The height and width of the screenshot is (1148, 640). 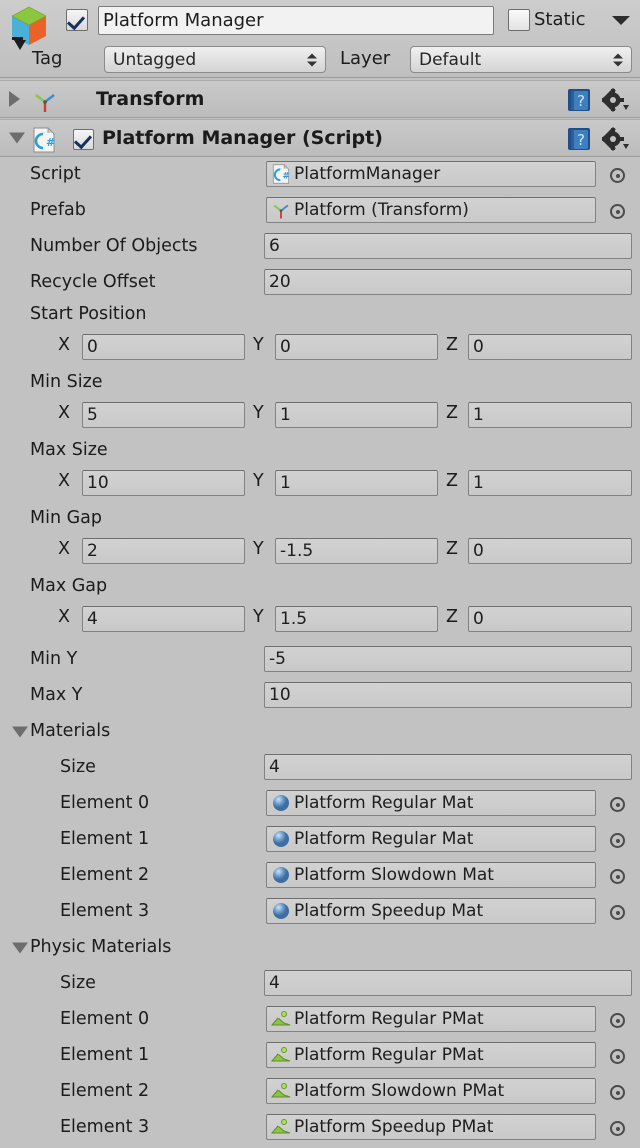 I want to click on start-position-z-input: 0, so click(x=550, y=347).